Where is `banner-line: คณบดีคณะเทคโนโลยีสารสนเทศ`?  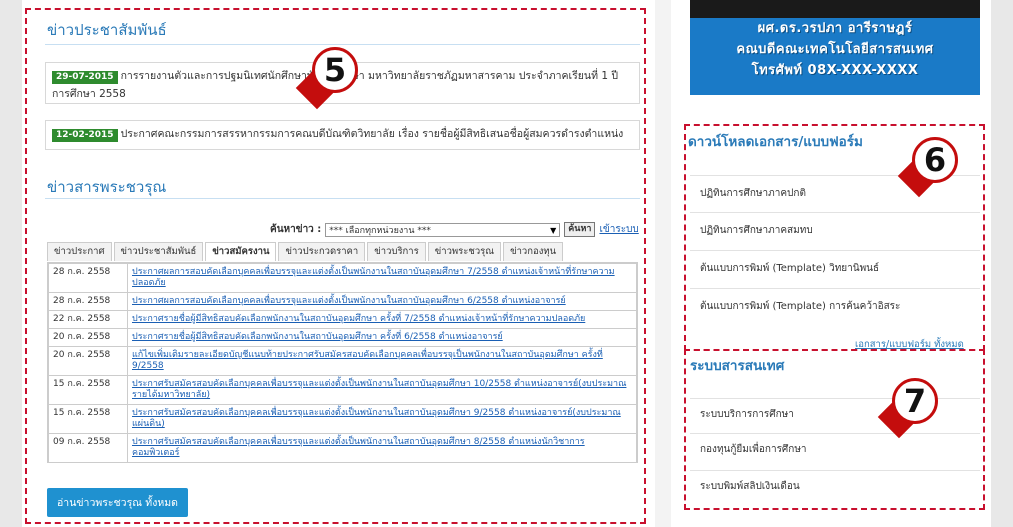
banner-line: คณบดีคณะเทคโนโลยีสารสนเทศ is located at coordinates (835, 49).